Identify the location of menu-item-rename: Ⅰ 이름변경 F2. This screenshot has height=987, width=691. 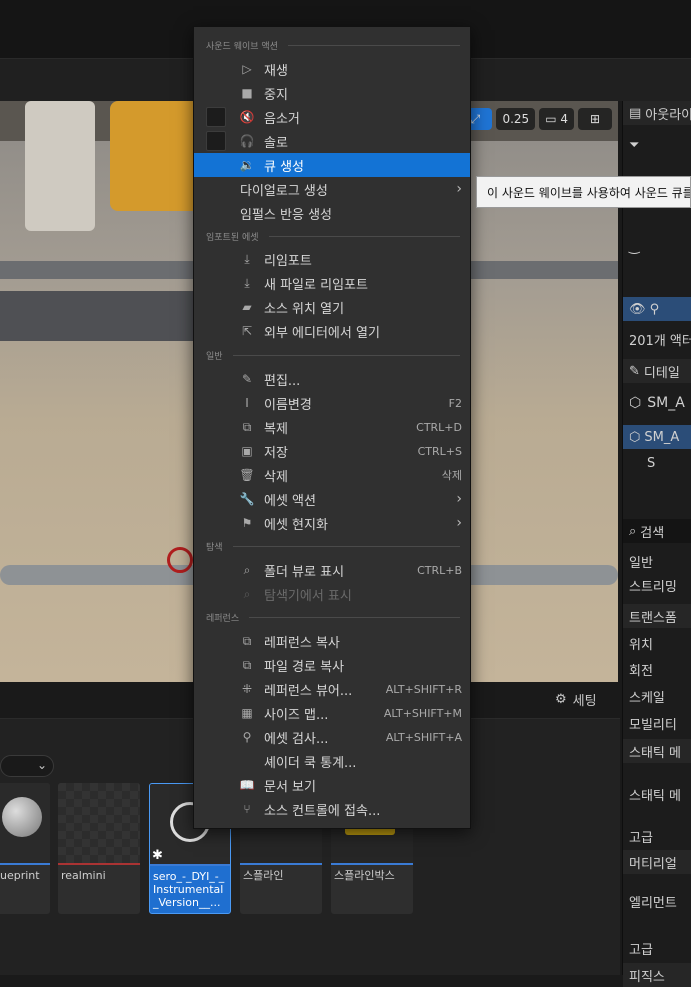
(332, 403).